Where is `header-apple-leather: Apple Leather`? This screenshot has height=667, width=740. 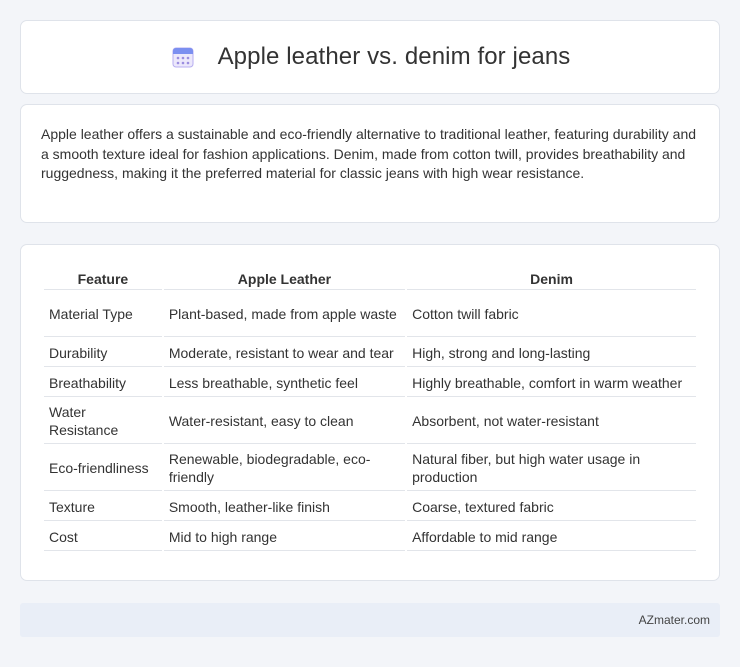
header-apple-leather: Apple Leather is located at coordinates (284, 278).